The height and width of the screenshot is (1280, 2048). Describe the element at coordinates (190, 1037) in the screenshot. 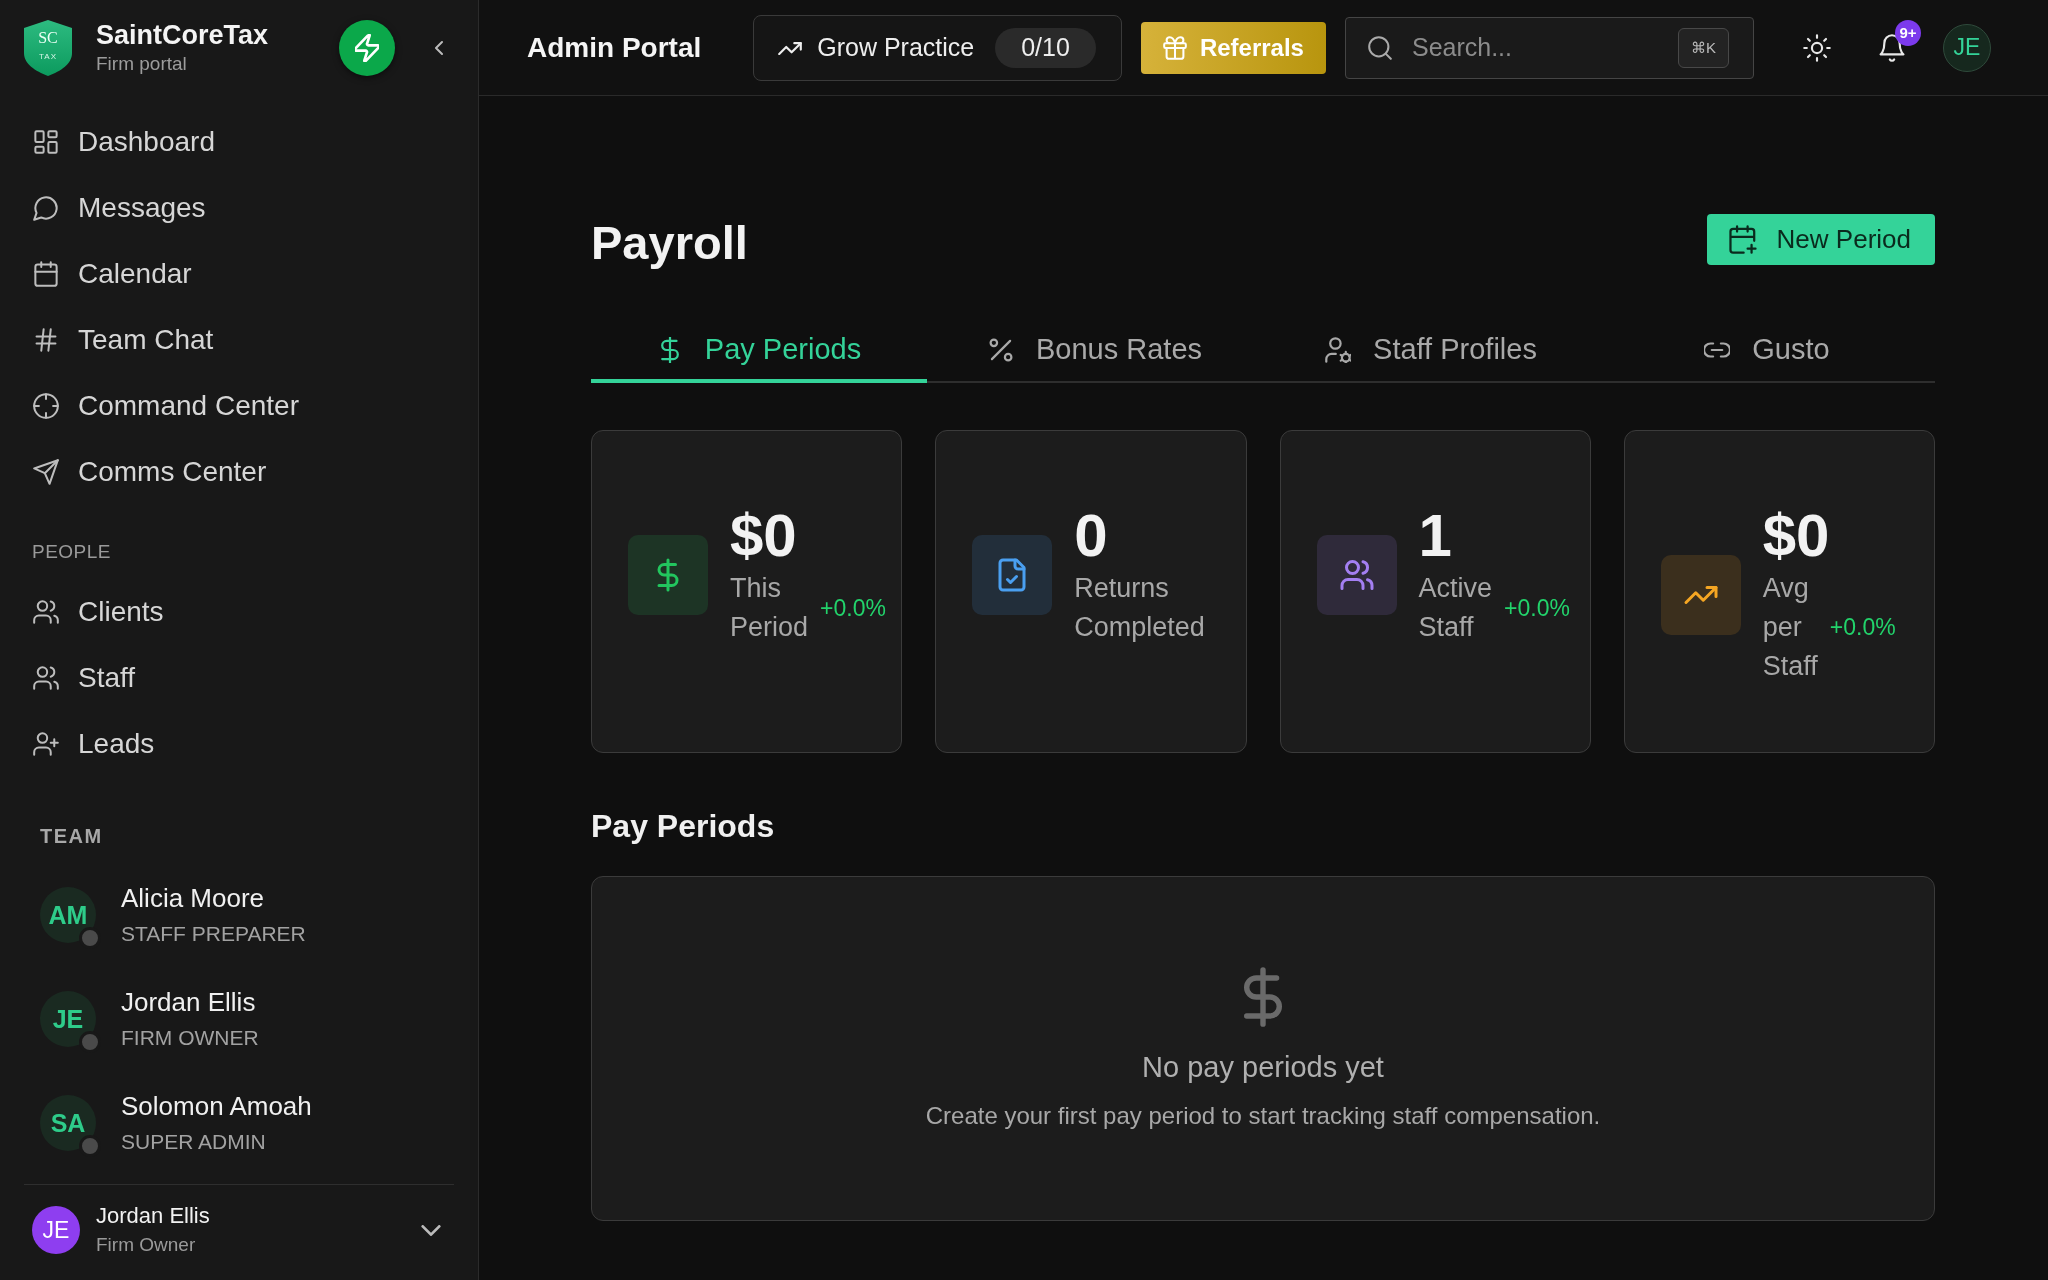

I see `member-role: FIRM OWNER` at that location.